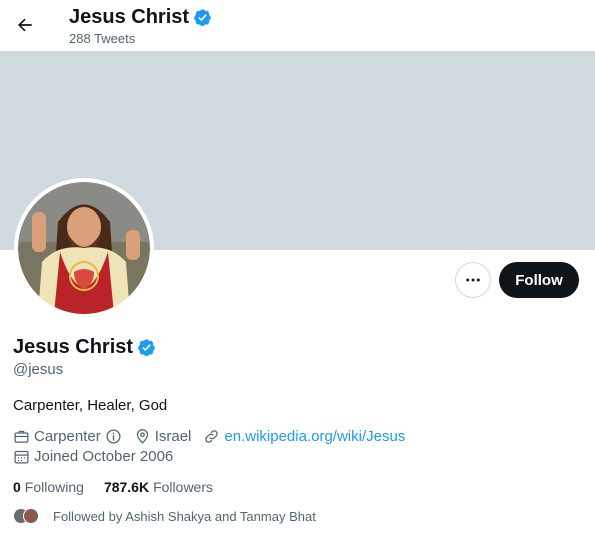  I want to click on follow-stats: 0 Following 787.6K Followers, so click(113, 487).